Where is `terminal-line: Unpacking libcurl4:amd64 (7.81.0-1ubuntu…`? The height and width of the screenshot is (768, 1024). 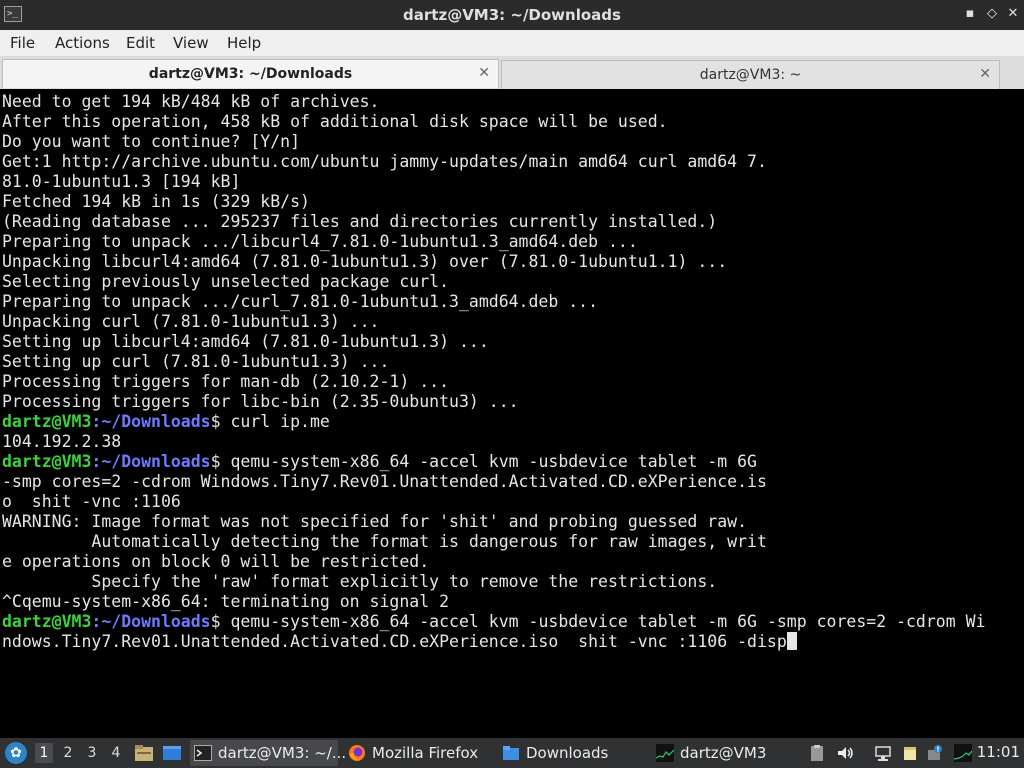 terminal-line: Unpacking libcurl4:amd64 (7.81.0-1ubuntu… is located at coordinates (364, 262).